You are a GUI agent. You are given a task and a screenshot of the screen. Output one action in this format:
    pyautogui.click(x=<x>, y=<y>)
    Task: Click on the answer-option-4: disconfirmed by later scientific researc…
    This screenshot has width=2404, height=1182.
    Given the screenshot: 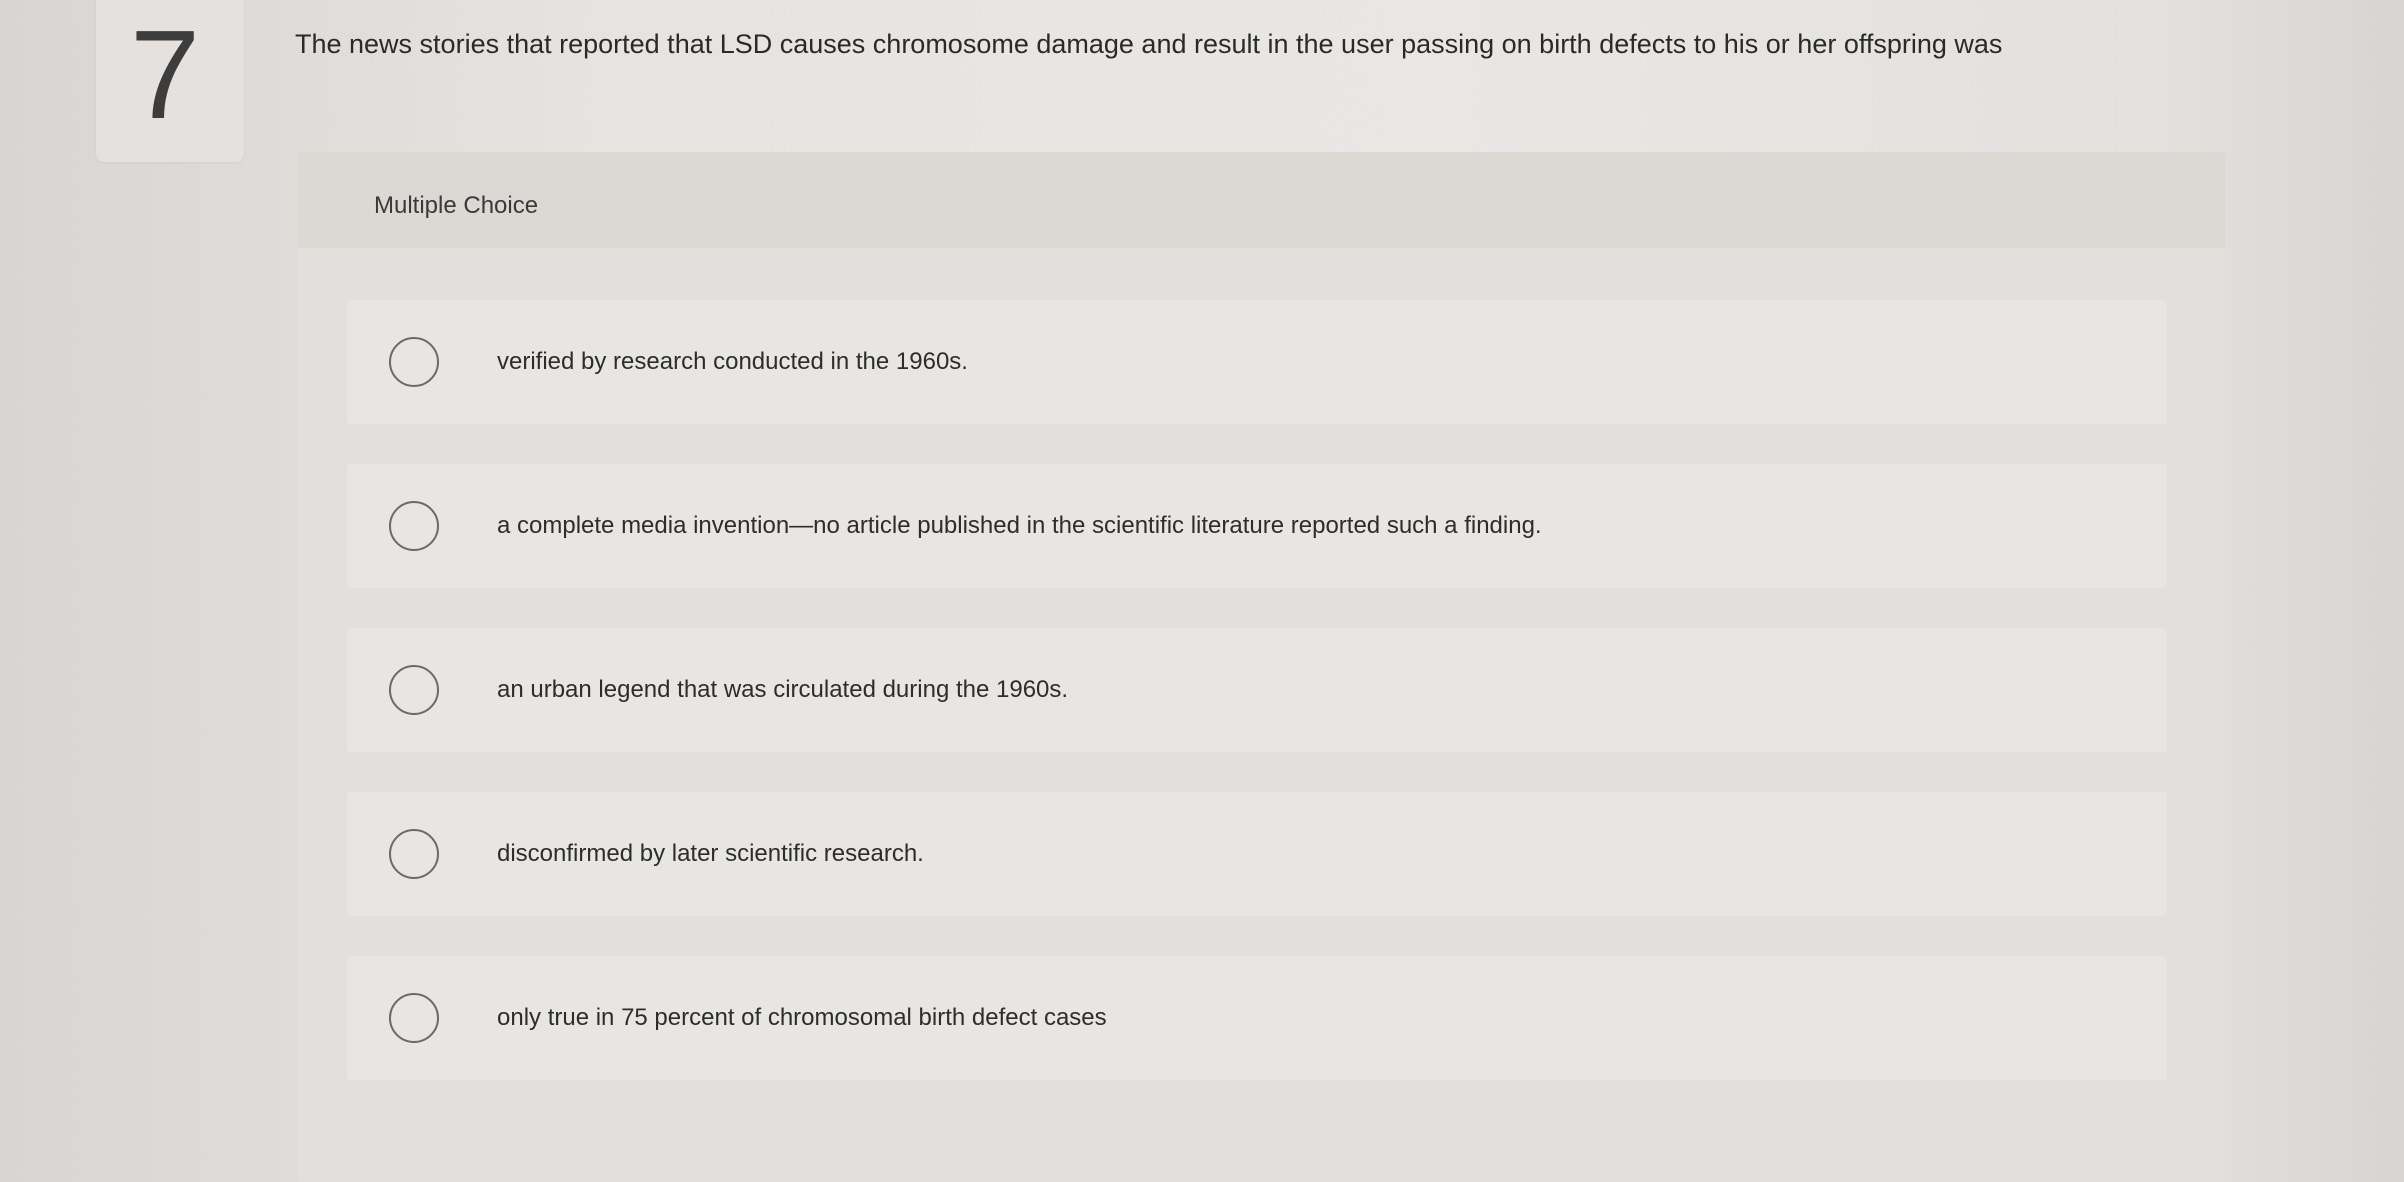 What is the action you would take?
    pyautogui.click(x=1257, y=854)
    